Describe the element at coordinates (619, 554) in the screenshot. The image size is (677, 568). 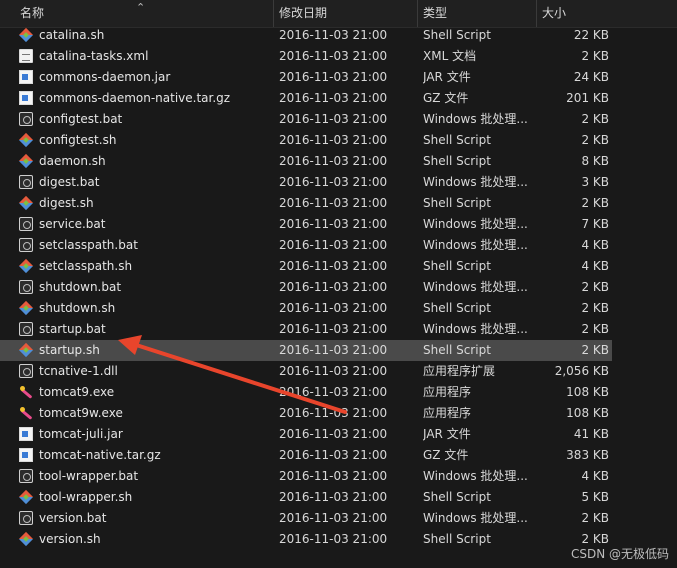
I see `watermark-text: CSDN @无极低码` at that location.